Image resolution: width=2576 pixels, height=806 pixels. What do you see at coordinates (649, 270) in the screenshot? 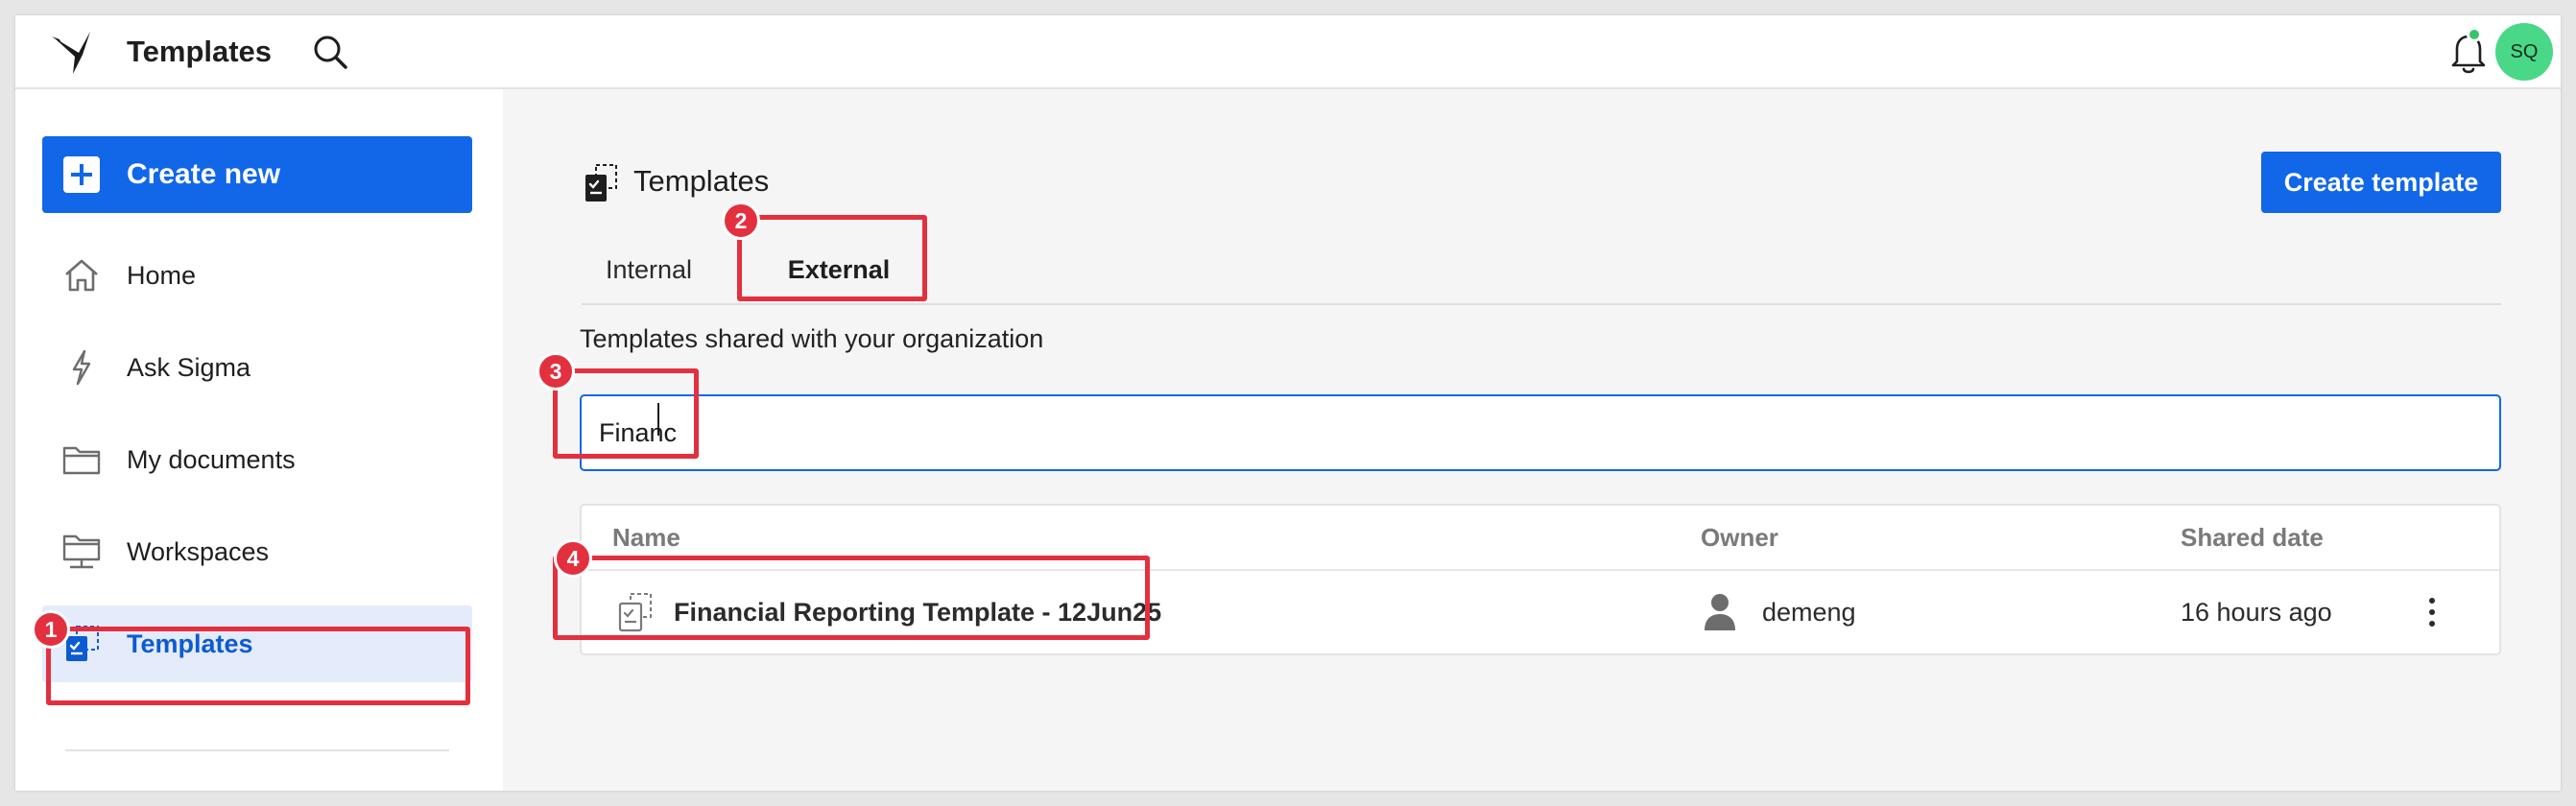
I see `tab-internal: Internal` at bounding box center [649, 270].